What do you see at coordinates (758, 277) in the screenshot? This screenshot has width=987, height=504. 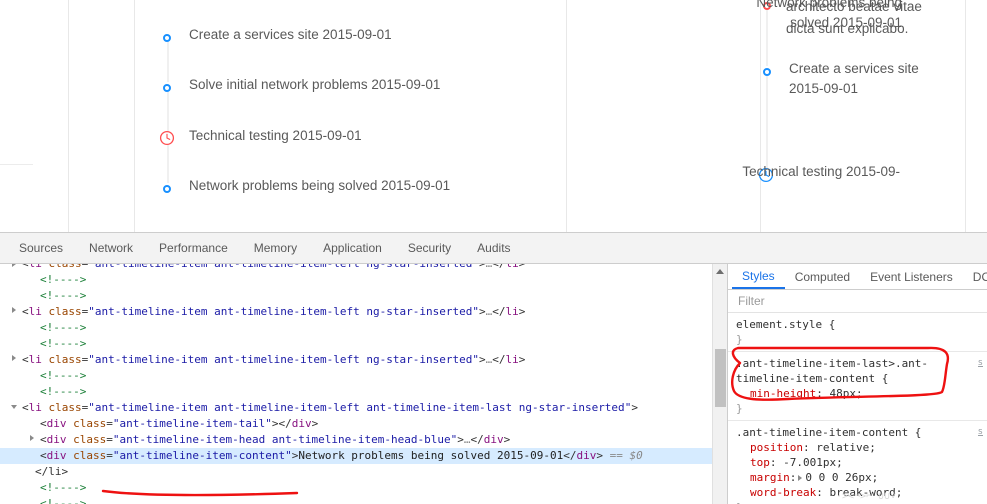 I see `styles-tab-styles: Styles` at bounding box center [758, 277].